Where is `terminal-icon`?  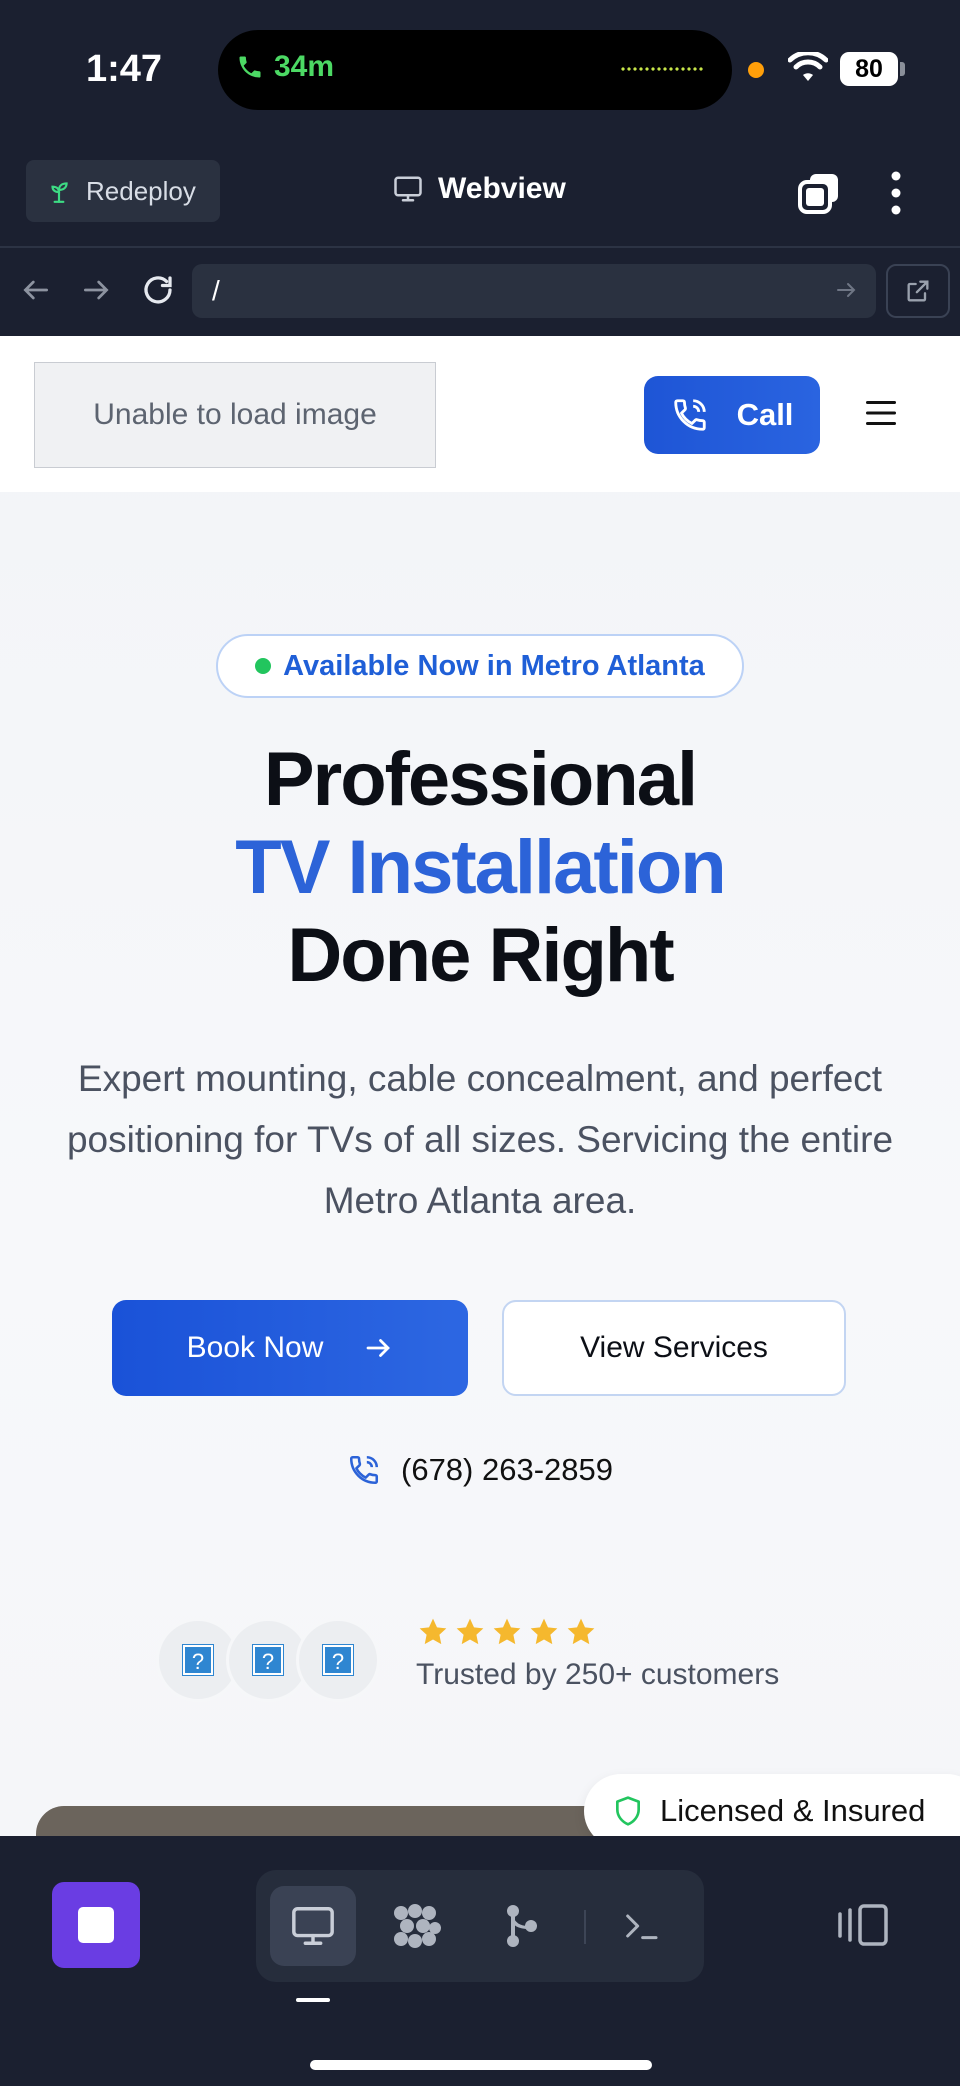 terminal-icon is located at coordinates (642, 1927).